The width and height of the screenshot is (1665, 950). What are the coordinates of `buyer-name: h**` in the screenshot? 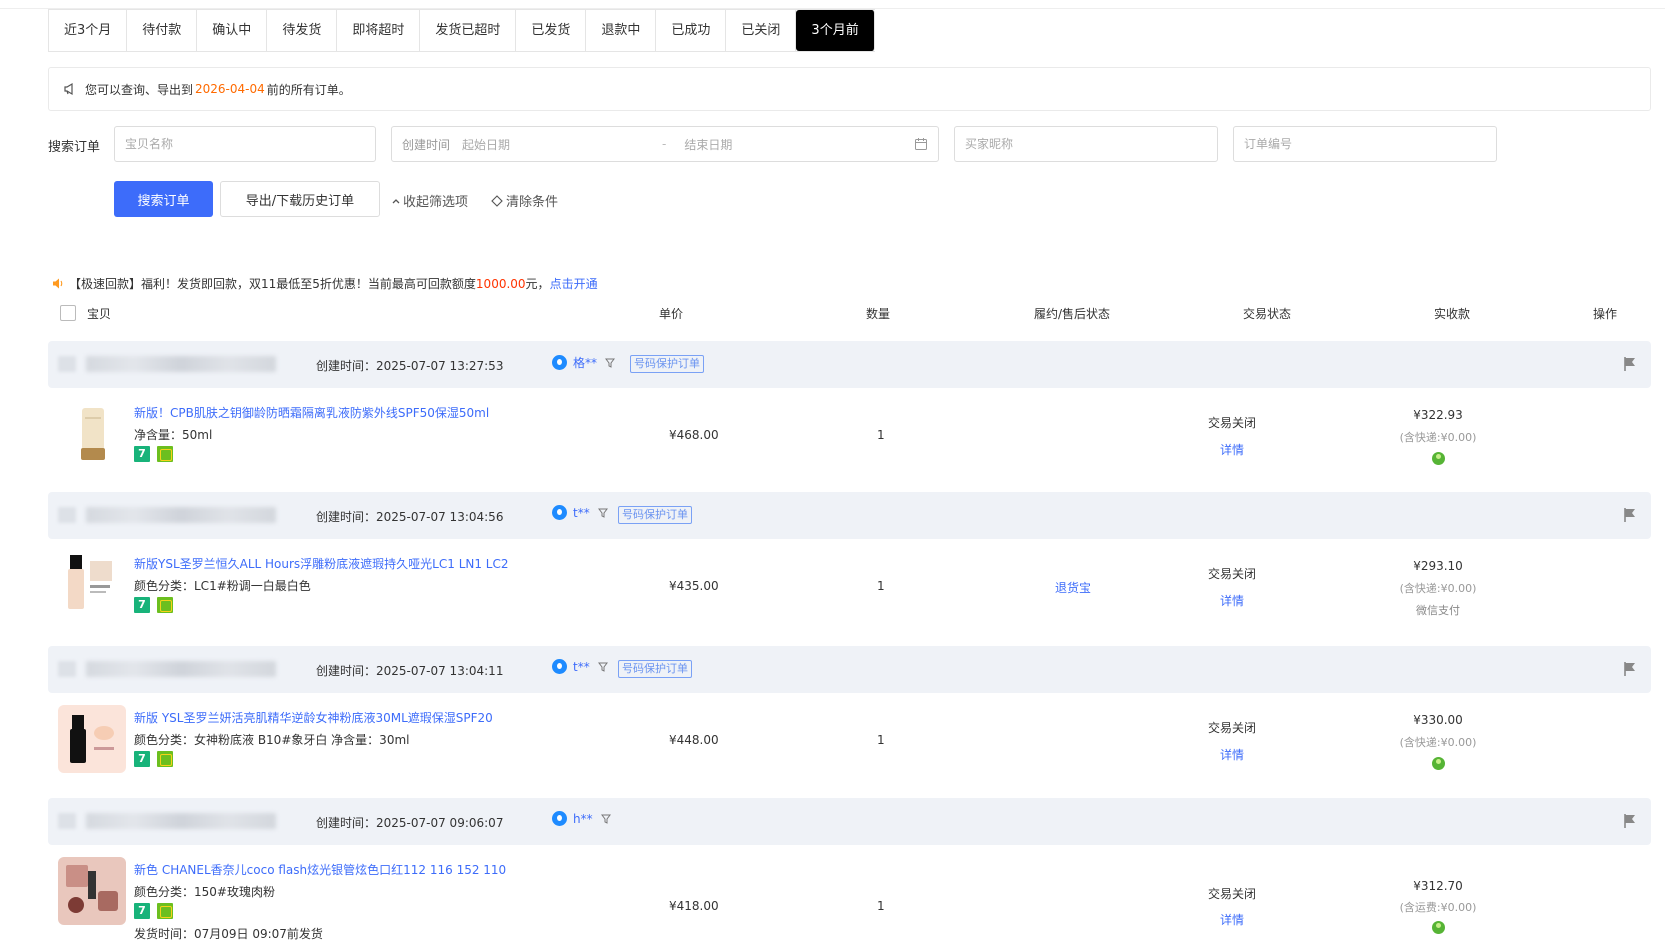 It's located at (583, 818).